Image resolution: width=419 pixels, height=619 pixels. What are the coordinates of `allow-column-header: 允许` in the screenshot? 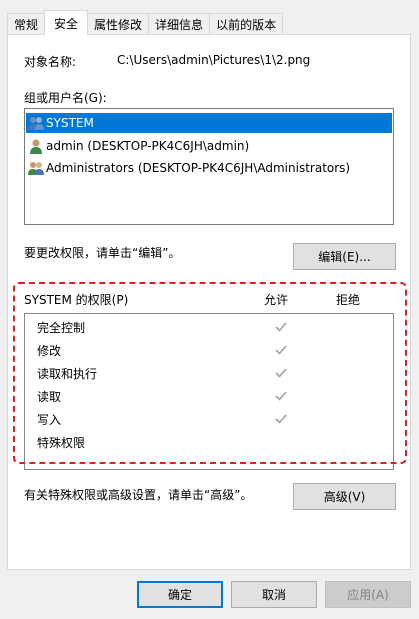 It's located at (276, 300).